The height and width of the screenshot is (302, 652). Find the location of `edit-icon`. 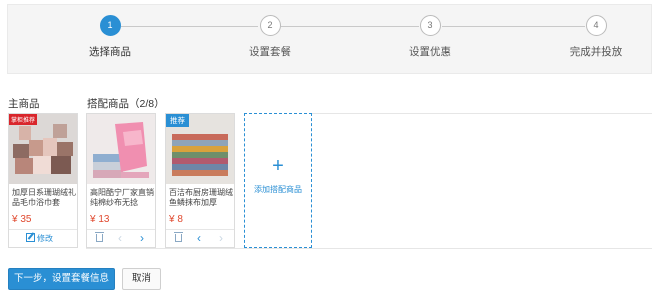

edit-icon is located at coordinates (30, 237).